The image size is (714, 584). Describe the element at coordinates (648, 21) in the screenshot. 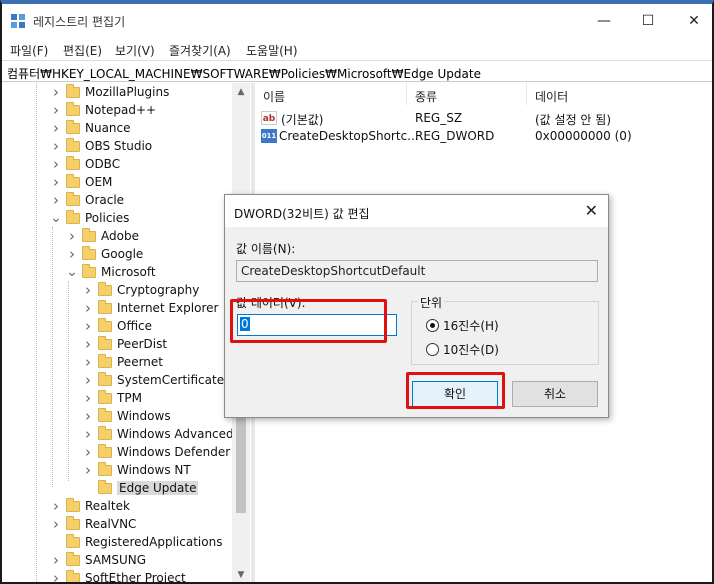

I see `maximize-button: ☐` at that location.